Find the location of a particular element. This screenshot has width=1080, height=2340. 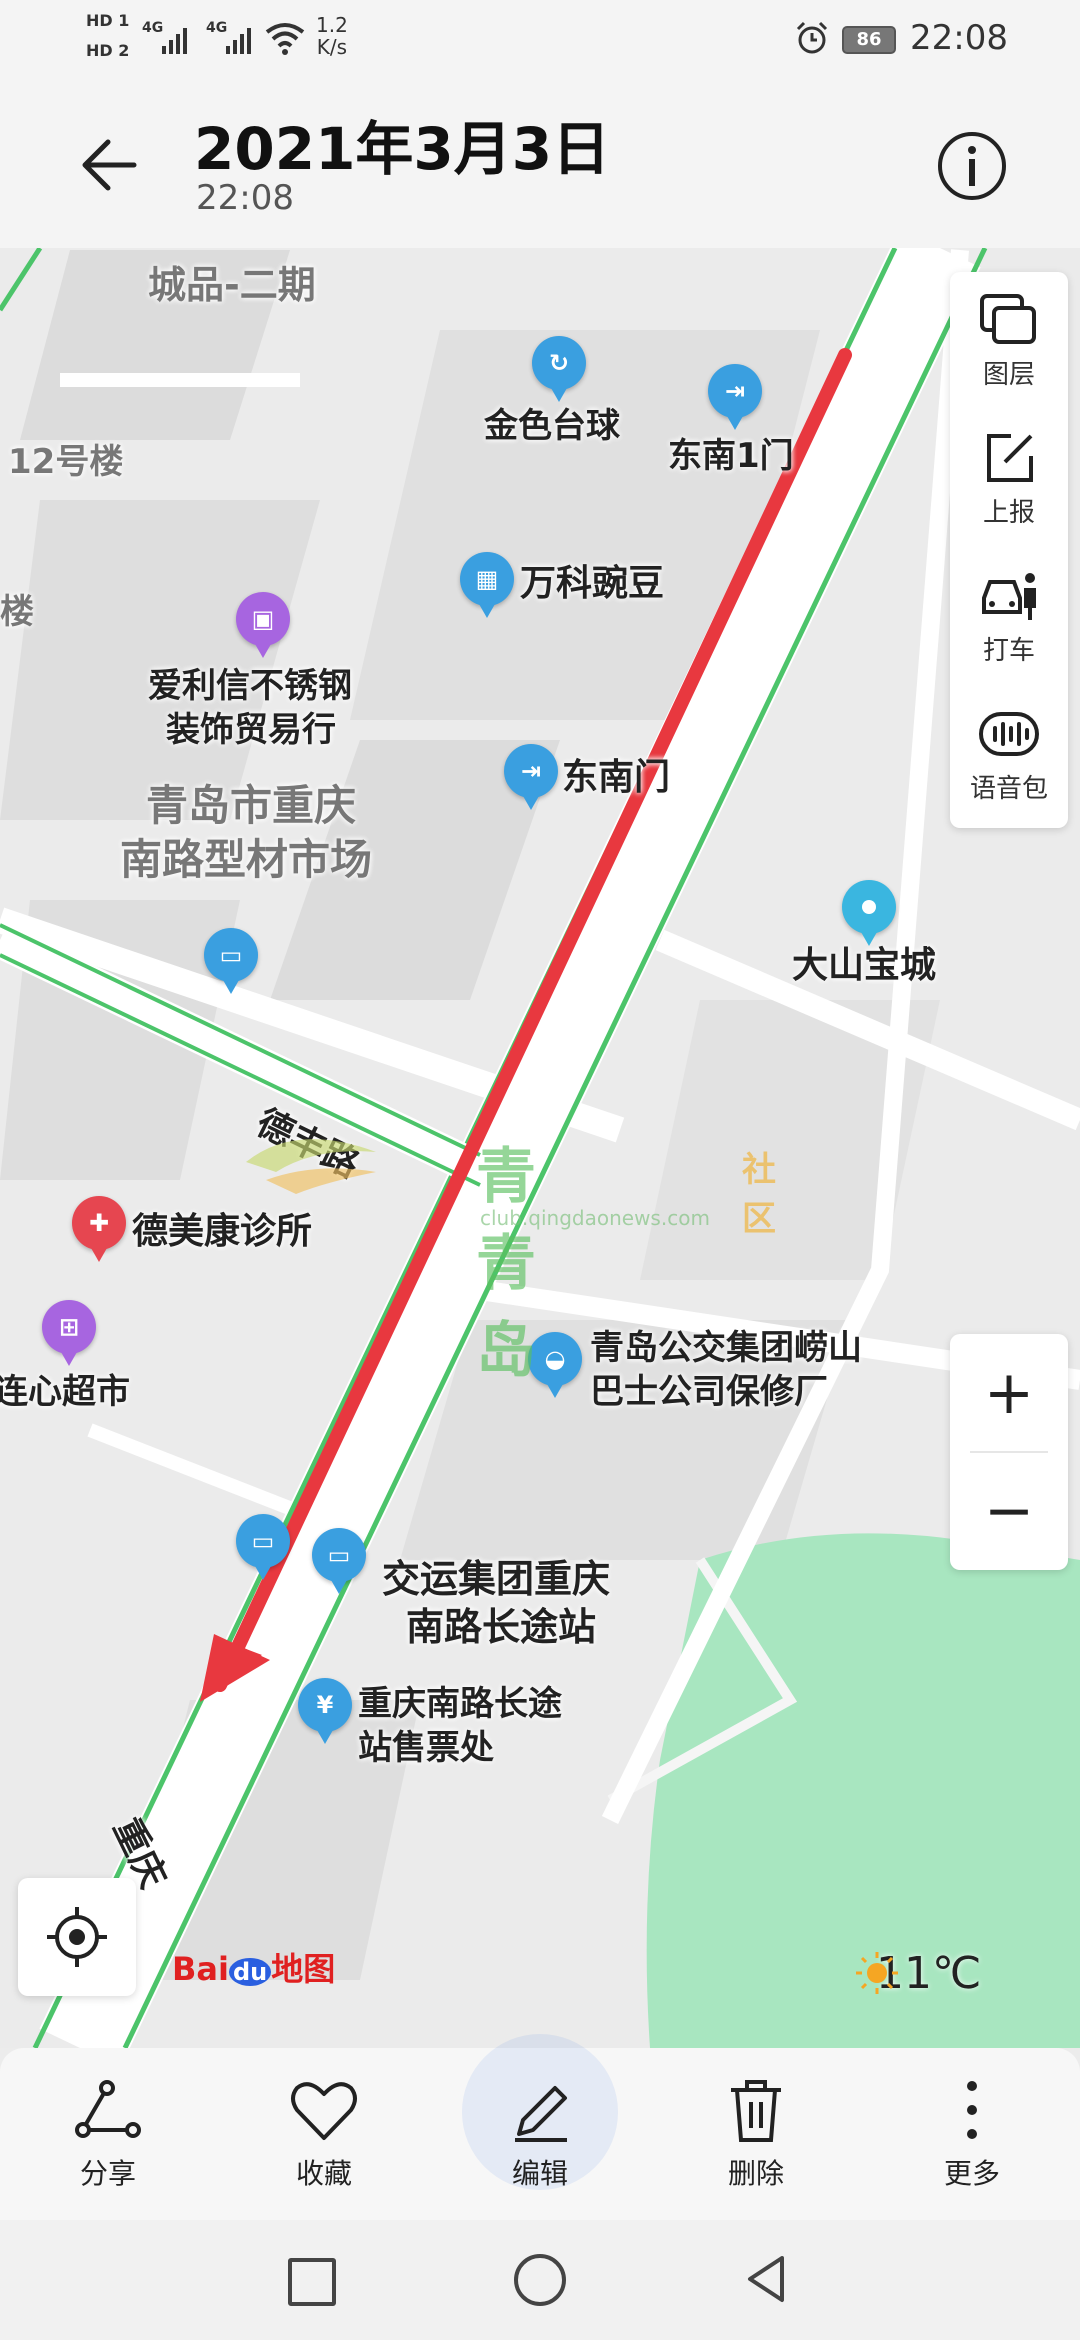

area-label-market-1: 青岛市重庆 is located at coordinates (251, 805).